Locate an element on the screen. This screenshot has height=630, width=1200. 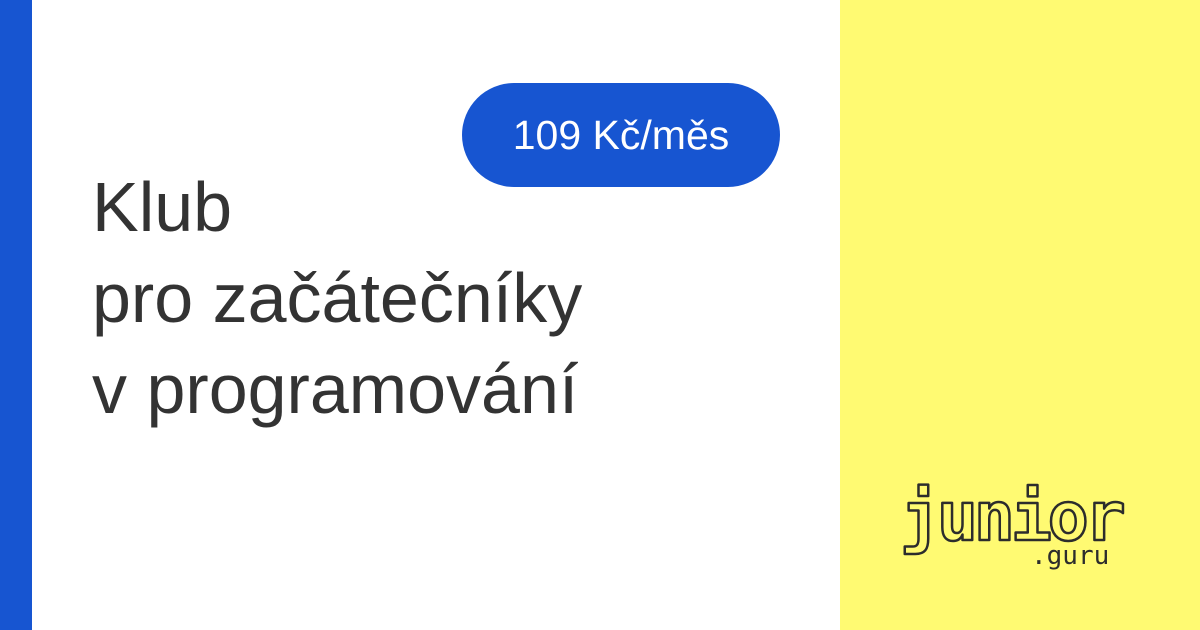
logo-suffix: .guru is located at coordinates (1070, 556).